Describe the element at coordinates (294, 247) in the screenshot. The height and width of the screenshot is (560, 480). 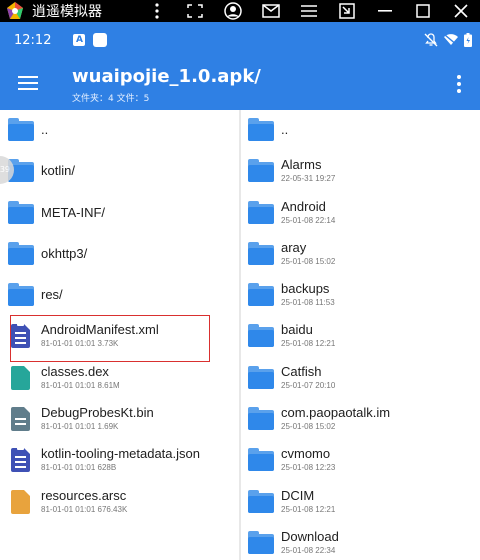
I see `file-name: aray` at that location.